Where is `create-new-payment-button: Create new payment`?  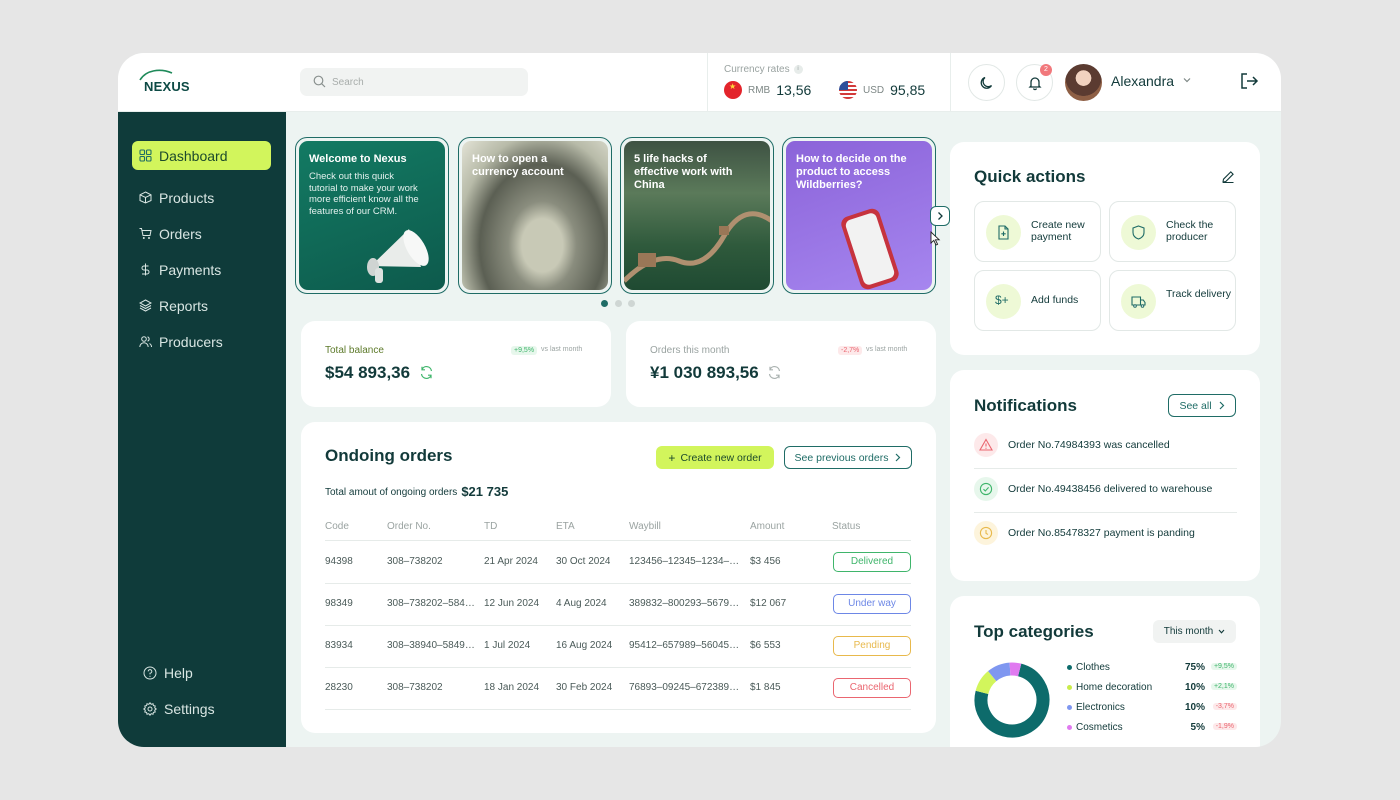 create-new-payment-button: Create new payment is located at coordinates (1037, 231).